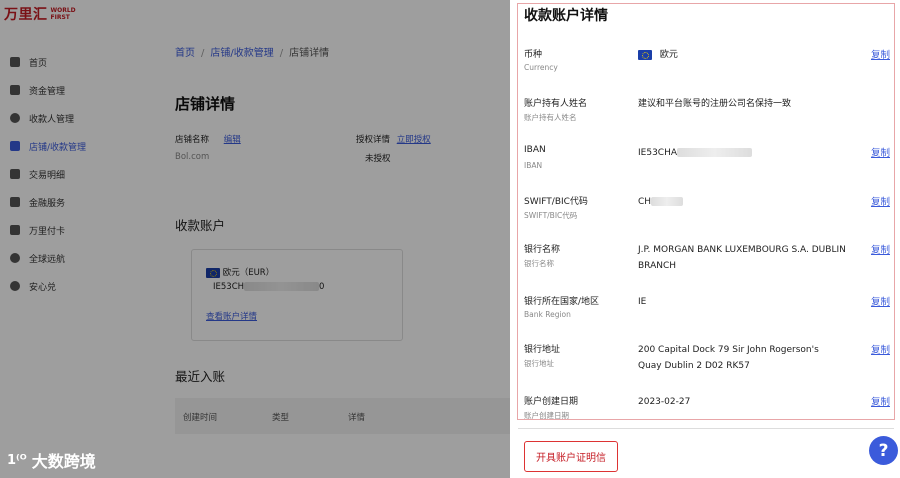 This screenshot has height=478, width=900. What do you see at coordinates (551, 402) in the screenshot?
I see `field-label: 账户创建日期` at bounding box center [551, 402].